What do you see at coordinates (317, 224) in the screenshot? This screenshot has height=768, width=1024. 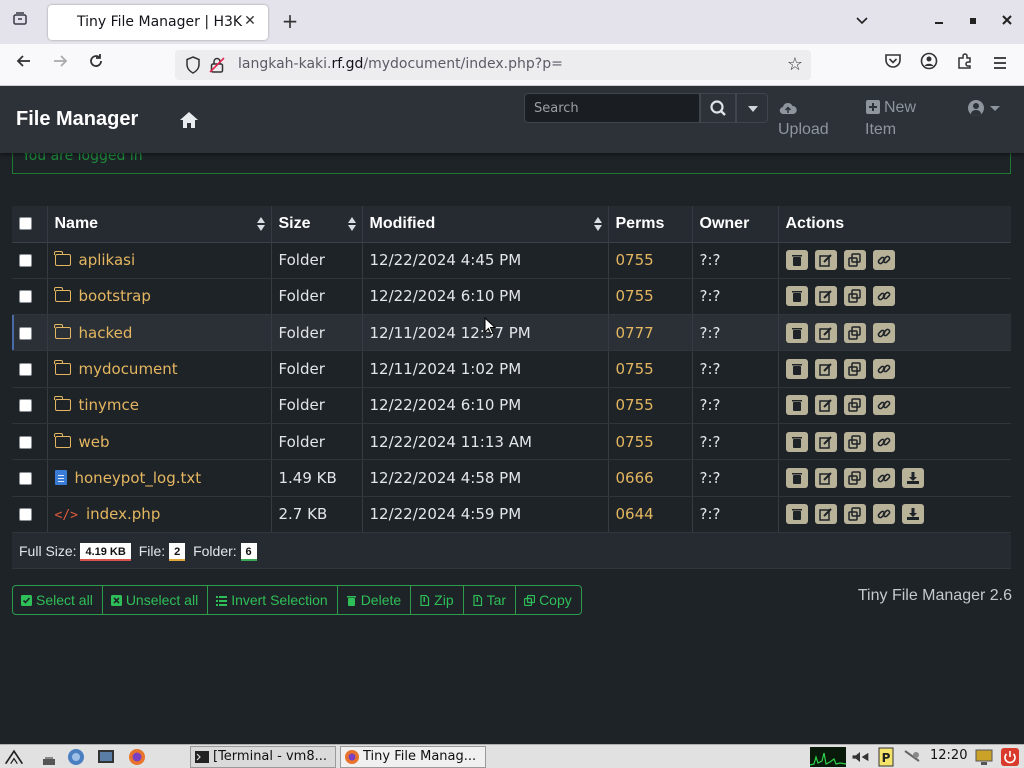 I see `col-size-header: Size` at bounding box center [317, 224].